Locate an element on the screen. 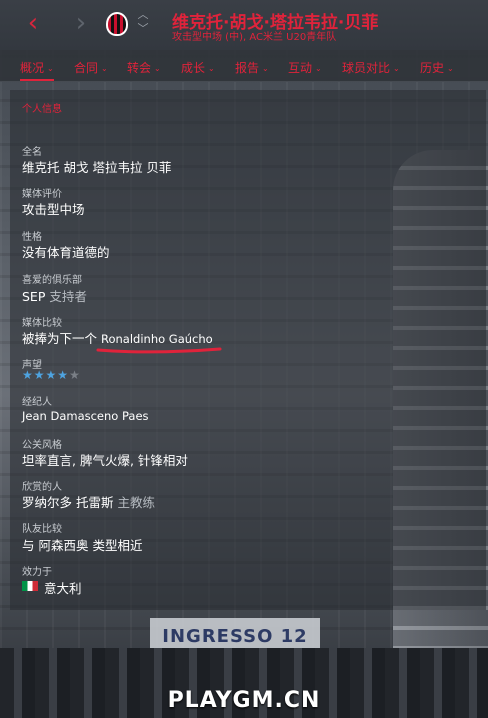 The image size is (488, 718). reputation-stars: ★★★★★ is located at coordinates (51, 375).